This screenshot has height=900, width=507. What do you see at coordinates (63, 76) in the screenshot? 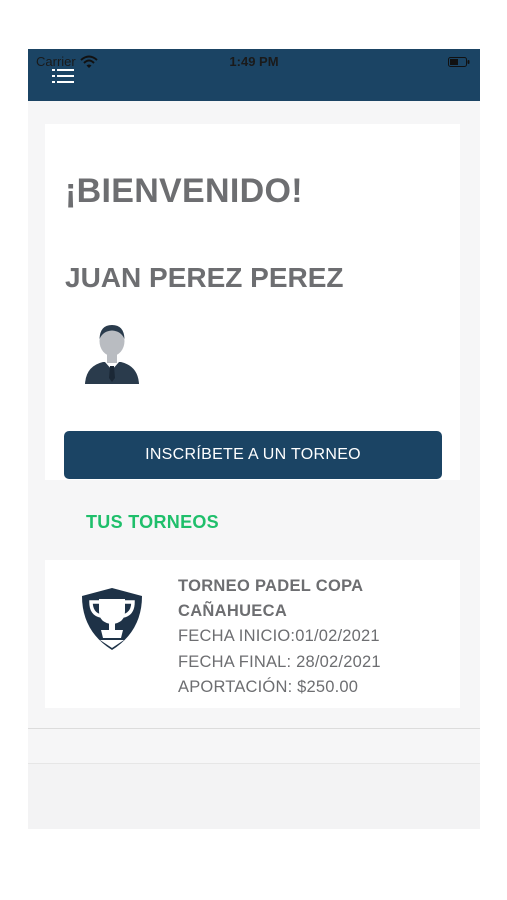
I see `menu-icon` at bounding box center [63, 76].